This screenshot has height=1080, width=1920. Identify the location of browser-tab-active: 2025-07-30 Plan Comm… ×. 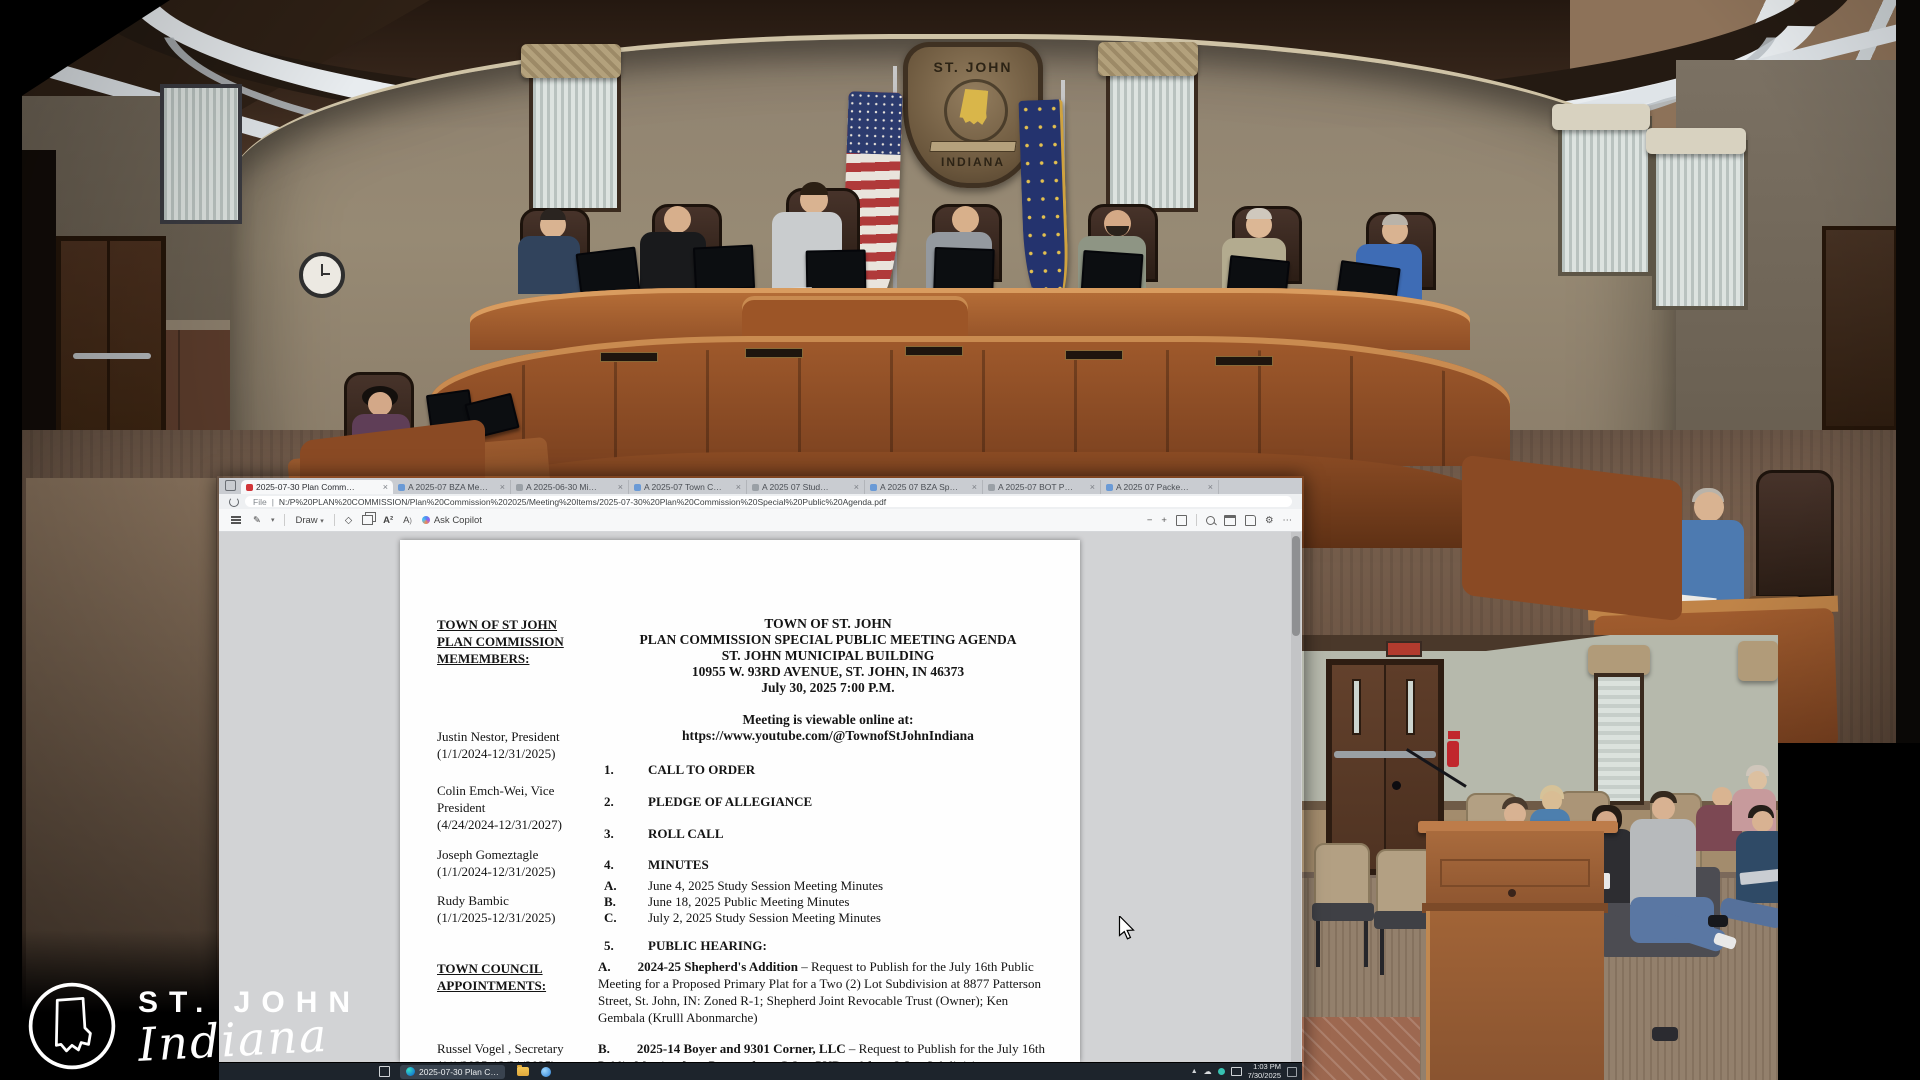
(317, 487).